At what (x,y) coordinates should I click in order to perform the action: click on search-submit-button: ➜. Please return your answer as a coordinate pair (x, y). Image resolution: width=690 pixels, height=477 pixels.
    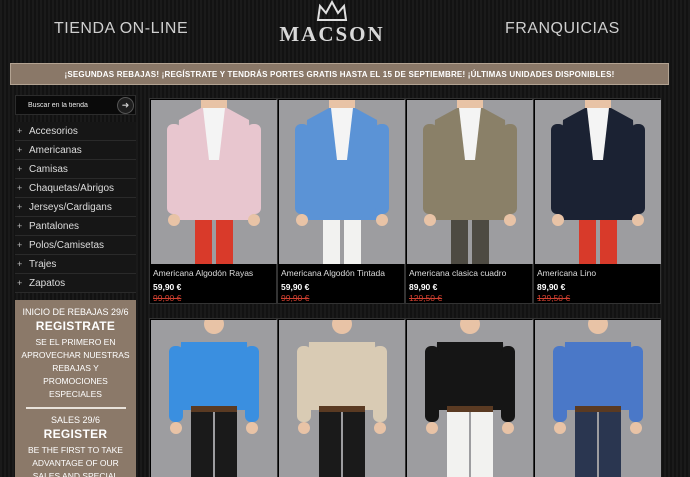
    Looking at the image, I should click on (125, 105).